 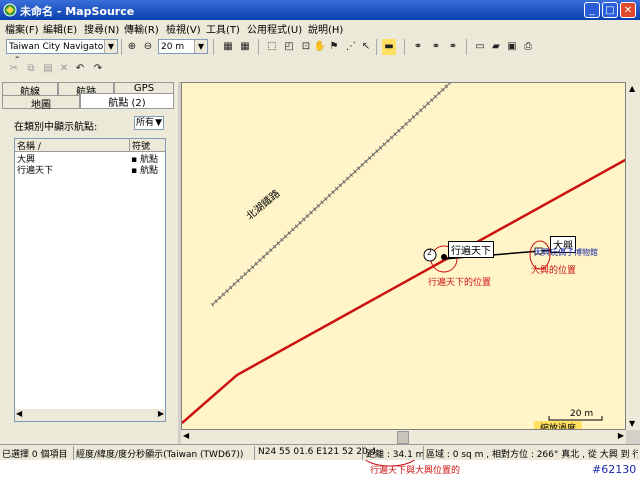 What do you see at coordinates (31, 69) in the screenshot?
I see `copy-icon: ⧉` at bounding box center [31, 69].